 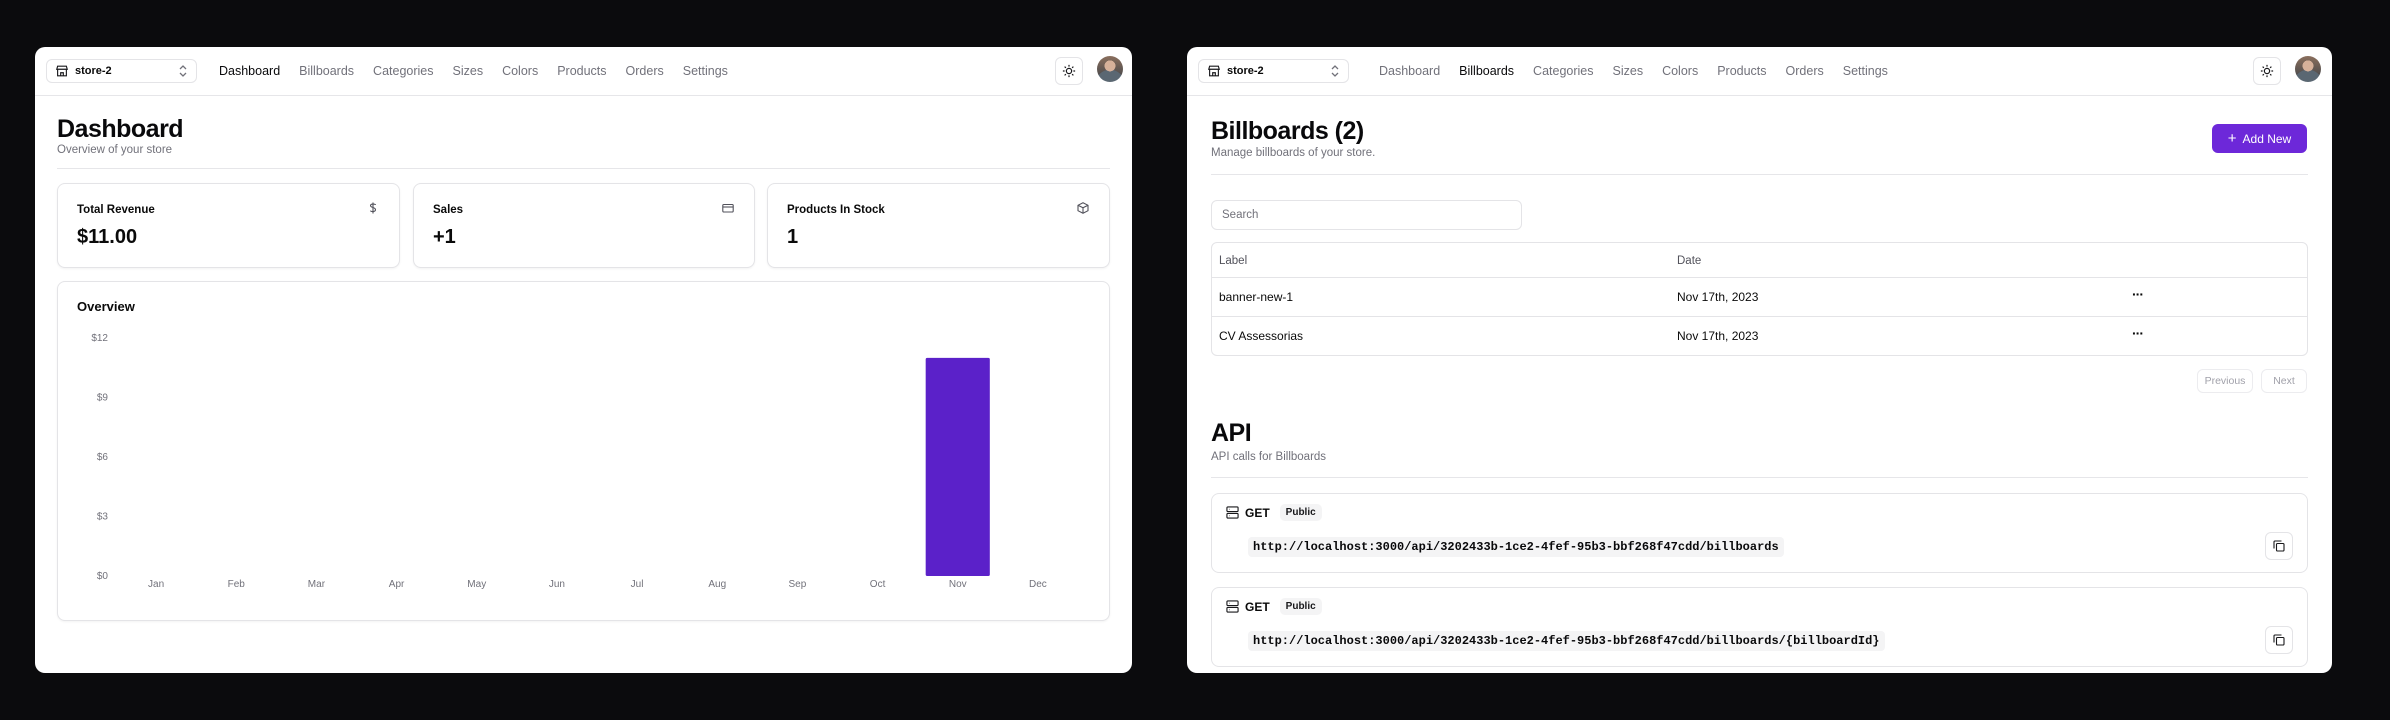 What do you see at coordinates (2225, 381) in the screenshot?
I see `previous-page-button: Previous` at bounding box center [2225, 381].